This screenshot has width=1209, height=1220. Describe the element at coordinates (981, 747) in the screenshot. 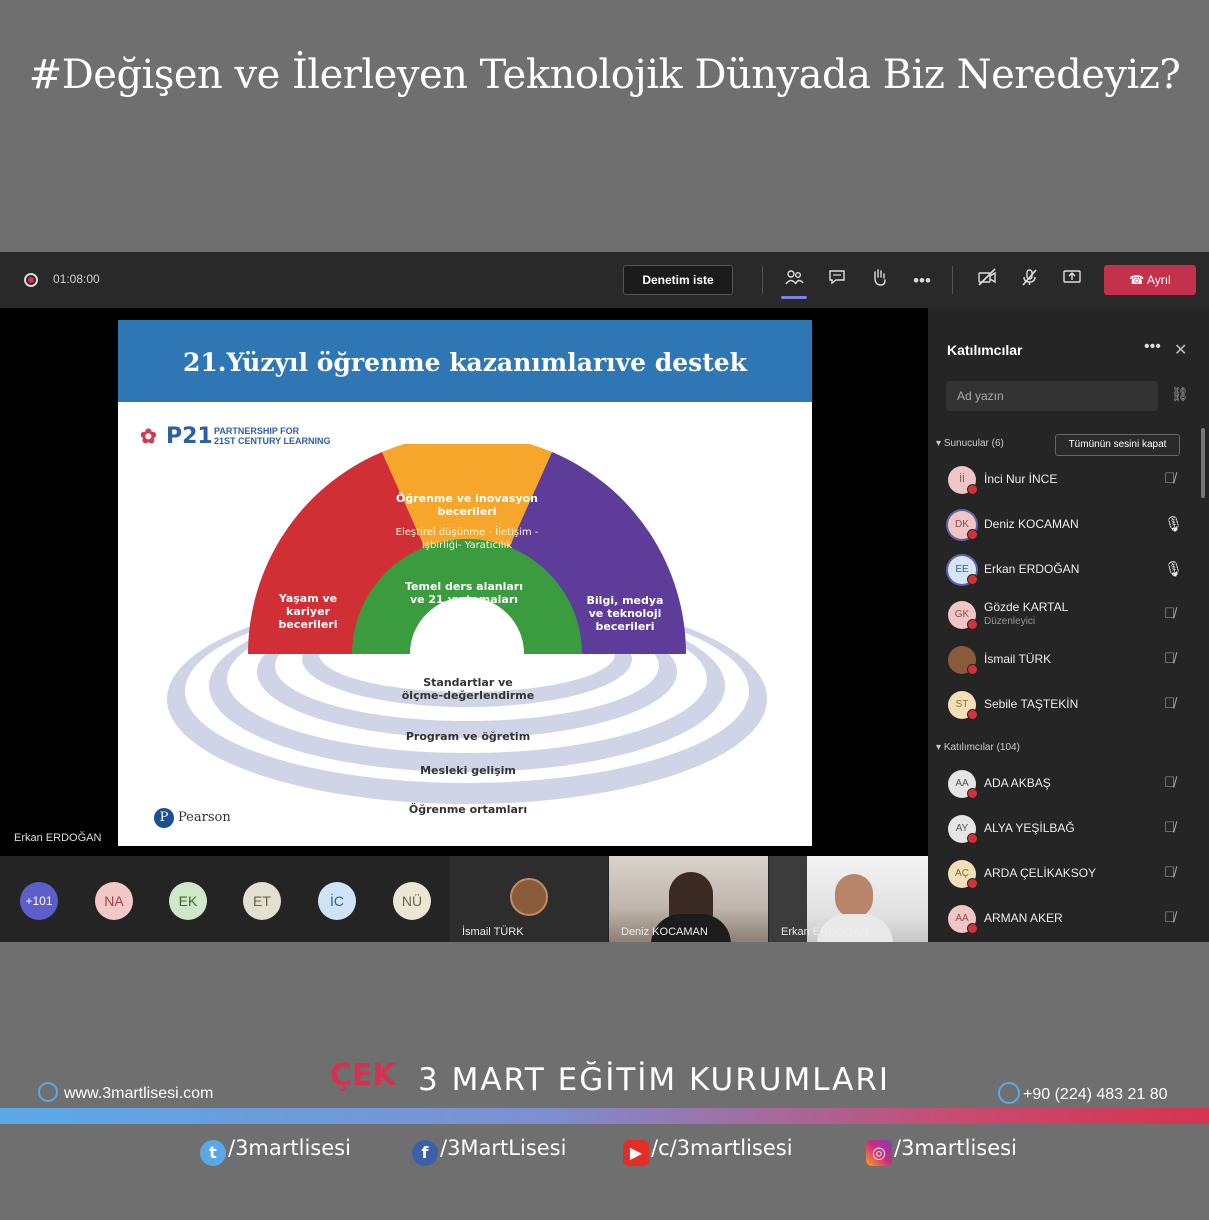

I see `attendees-header-label: Katılımcılar (104)` at that location.